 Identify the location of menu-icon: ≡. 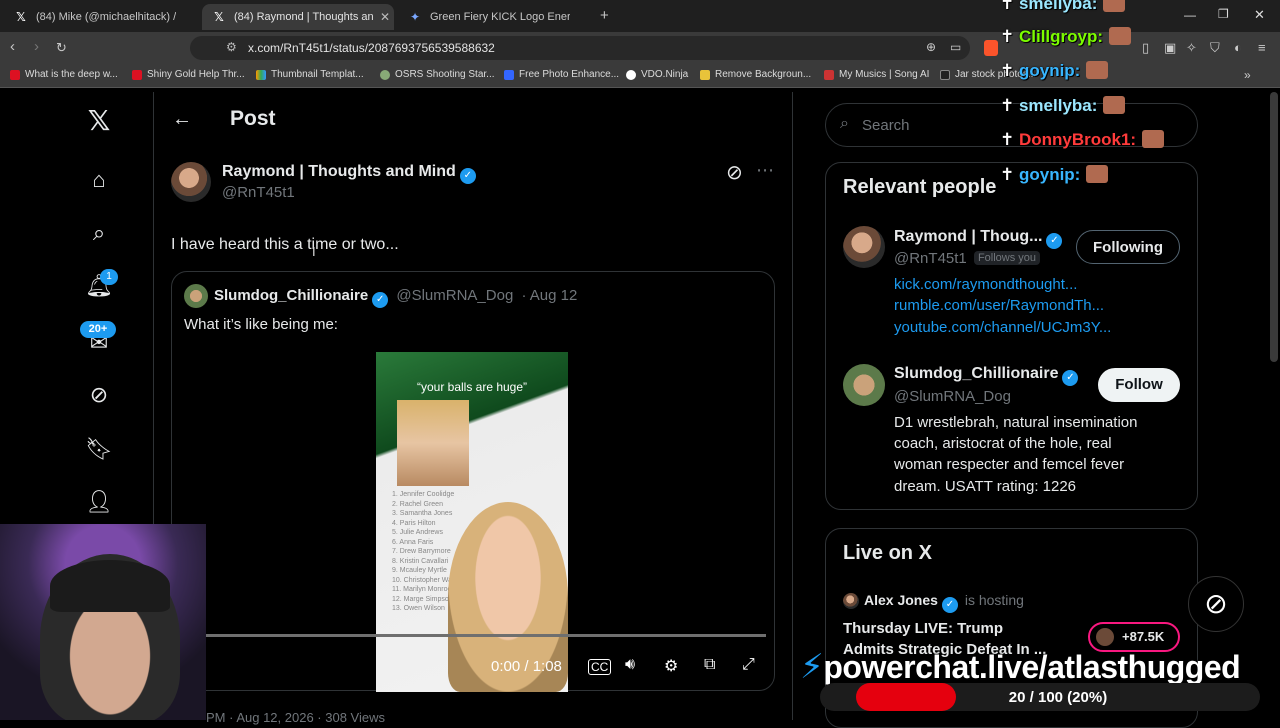
(1262, 47).